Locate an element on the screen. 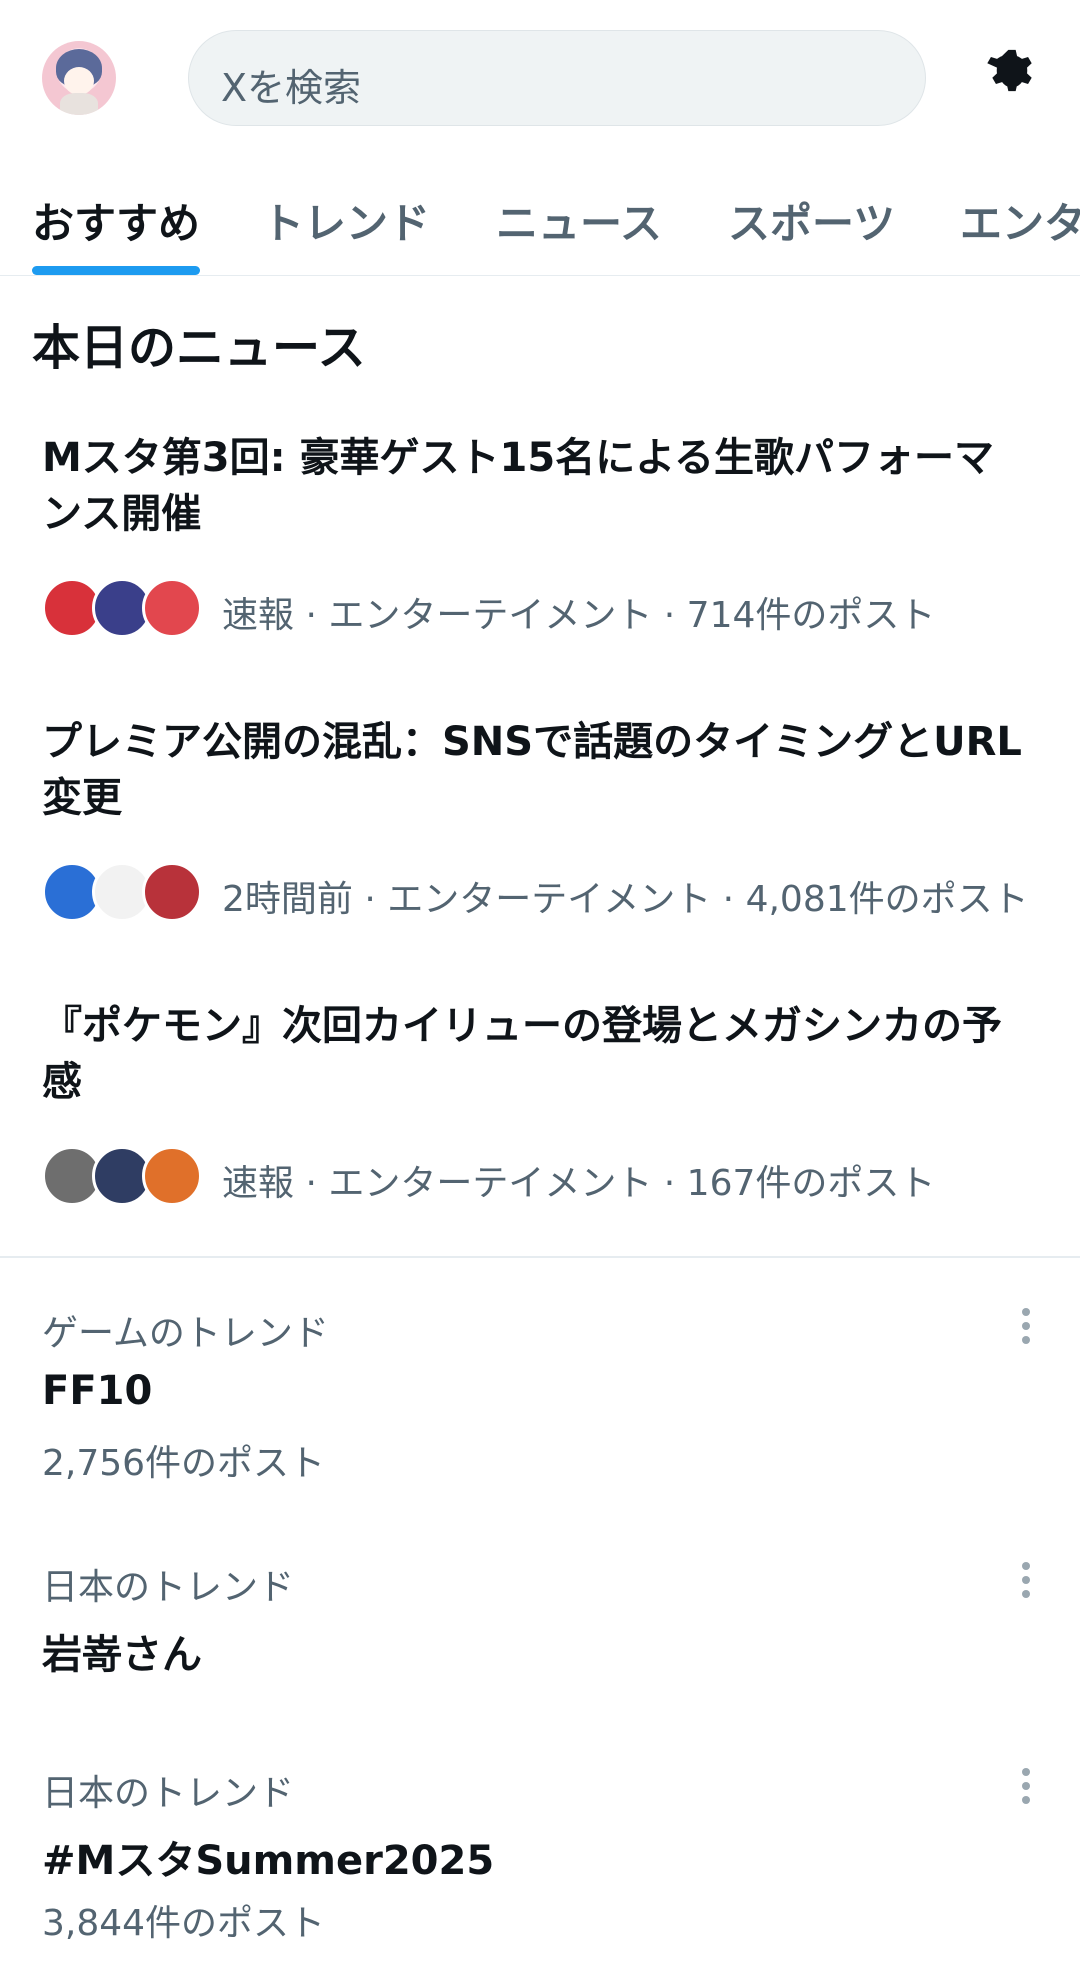 Image resolution: width=1080 pixels, height=1966 pixels. gear-icon is located at coordinates (1012, 78).